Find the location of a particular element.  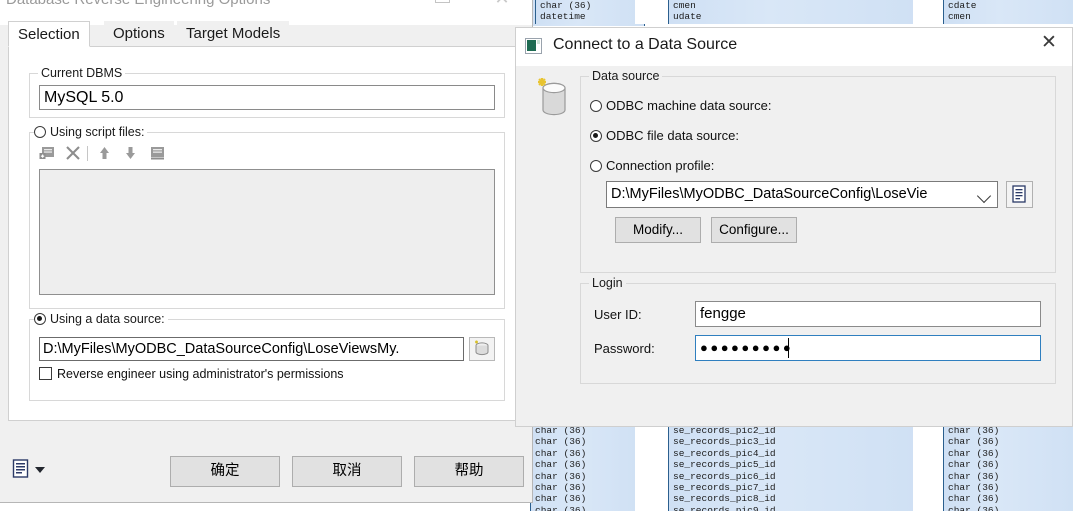

radio-odbc-machine-label: ODBC machine data source: is located at coordinates (689, 105).